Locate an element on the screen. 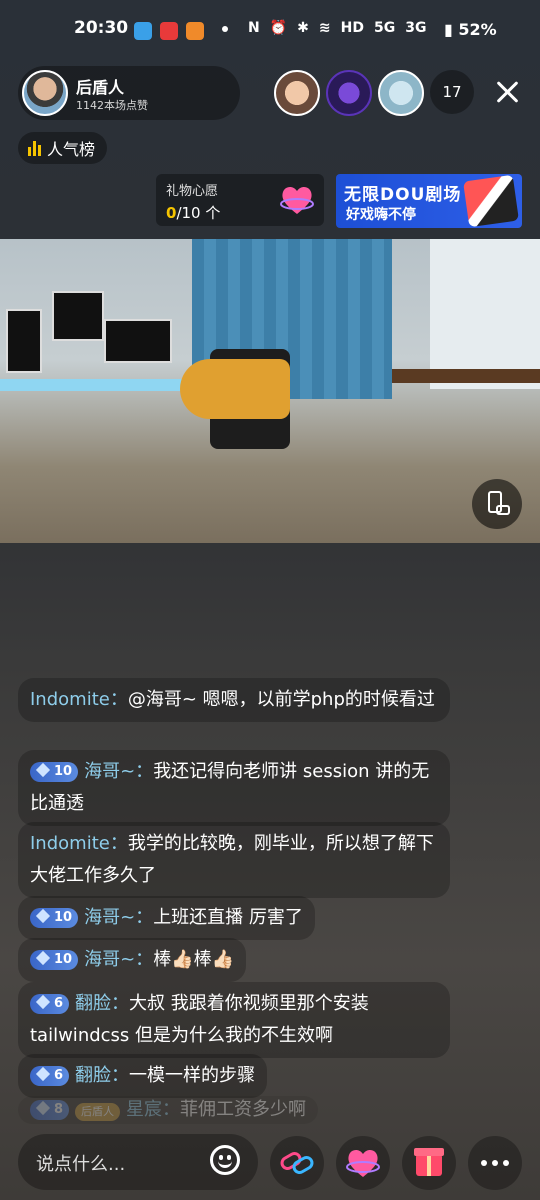 The image size is (540, 1200). nfc-icon: N is located at coordinates (254, 28).